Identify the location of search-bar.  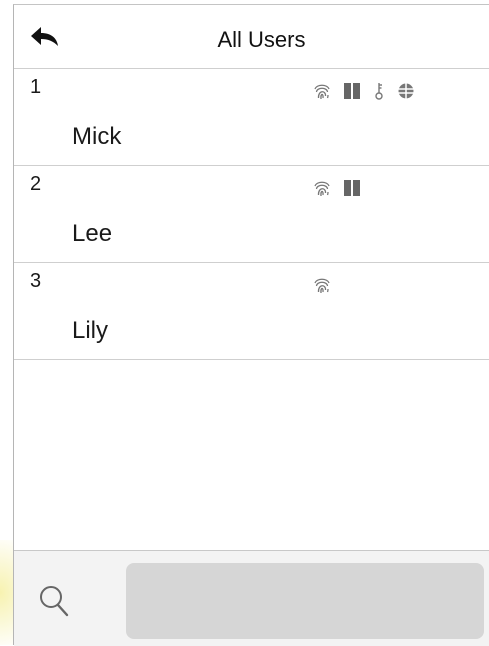
(251, 598).